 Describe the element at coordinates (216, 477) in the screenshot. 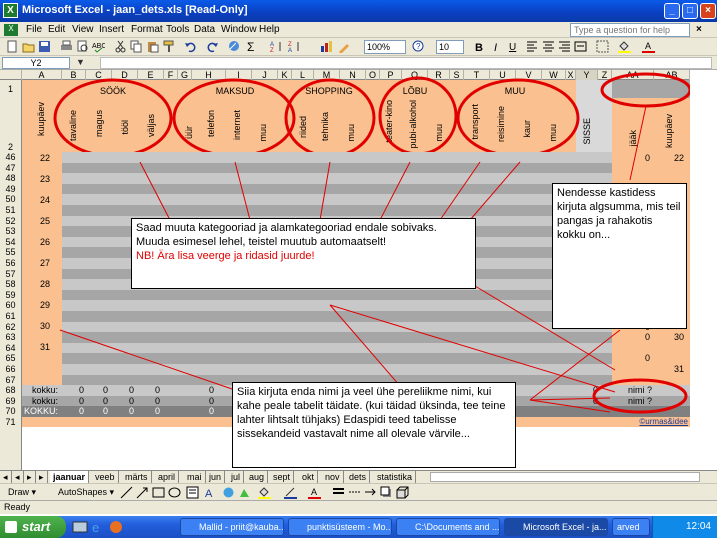

I see `tab-jun: jun` at that location.